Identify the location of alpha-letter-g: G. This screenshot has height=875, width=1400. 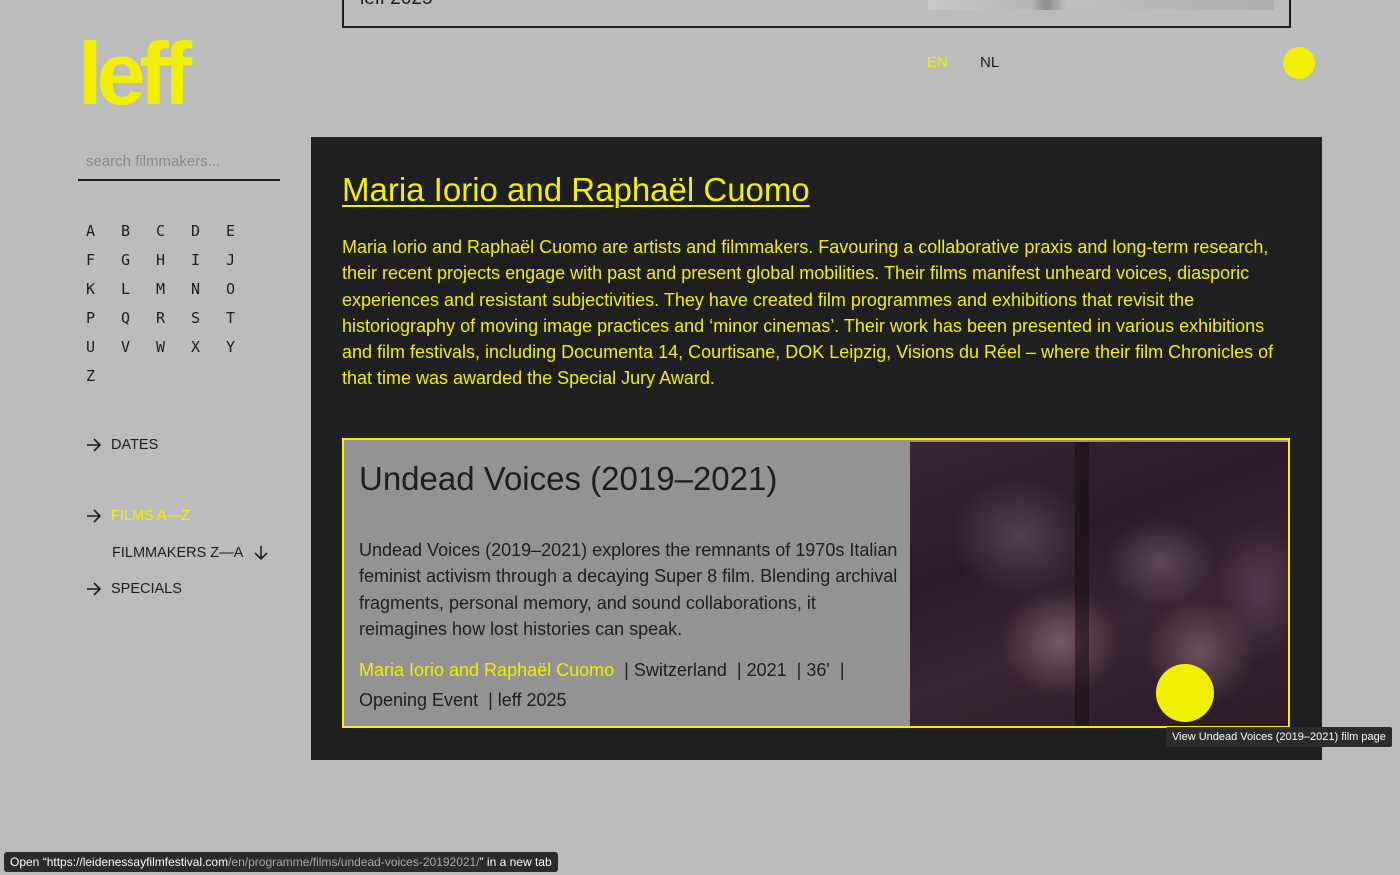
(138, 260).